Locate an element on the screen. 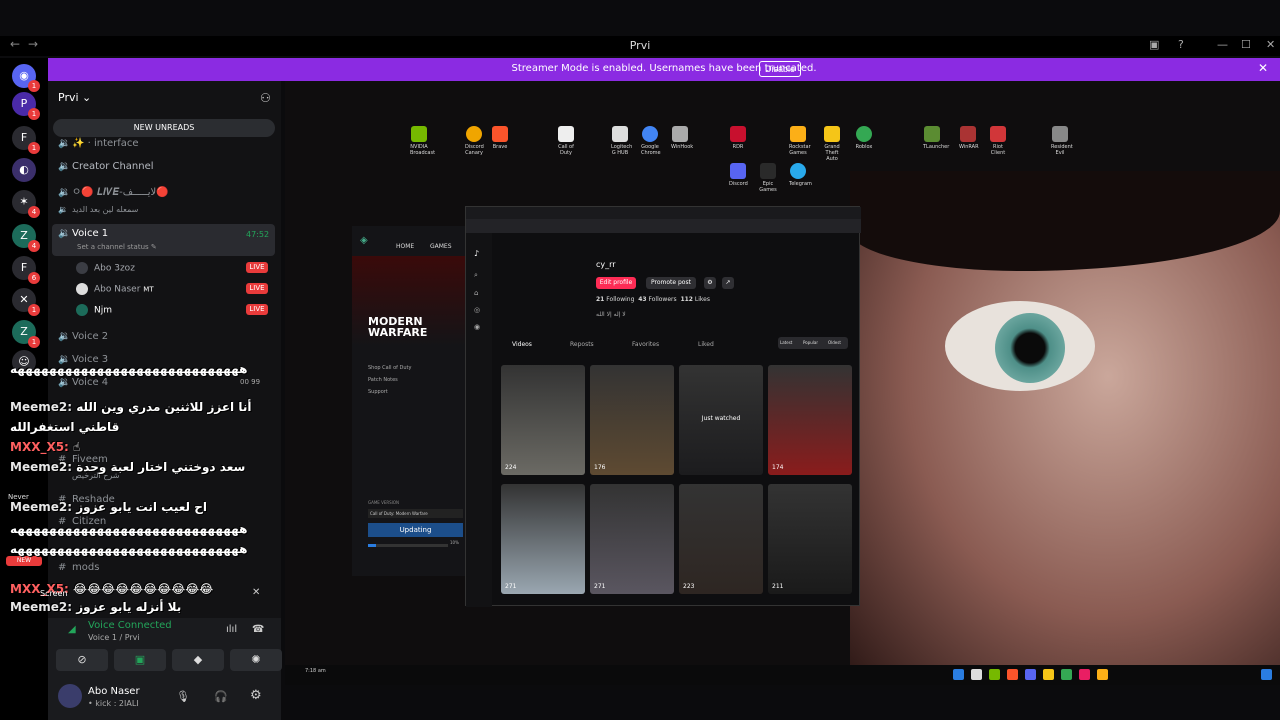 This screenshot has width=1280, height=720. following-icon: ◉ is located at coordinates (477, 327).